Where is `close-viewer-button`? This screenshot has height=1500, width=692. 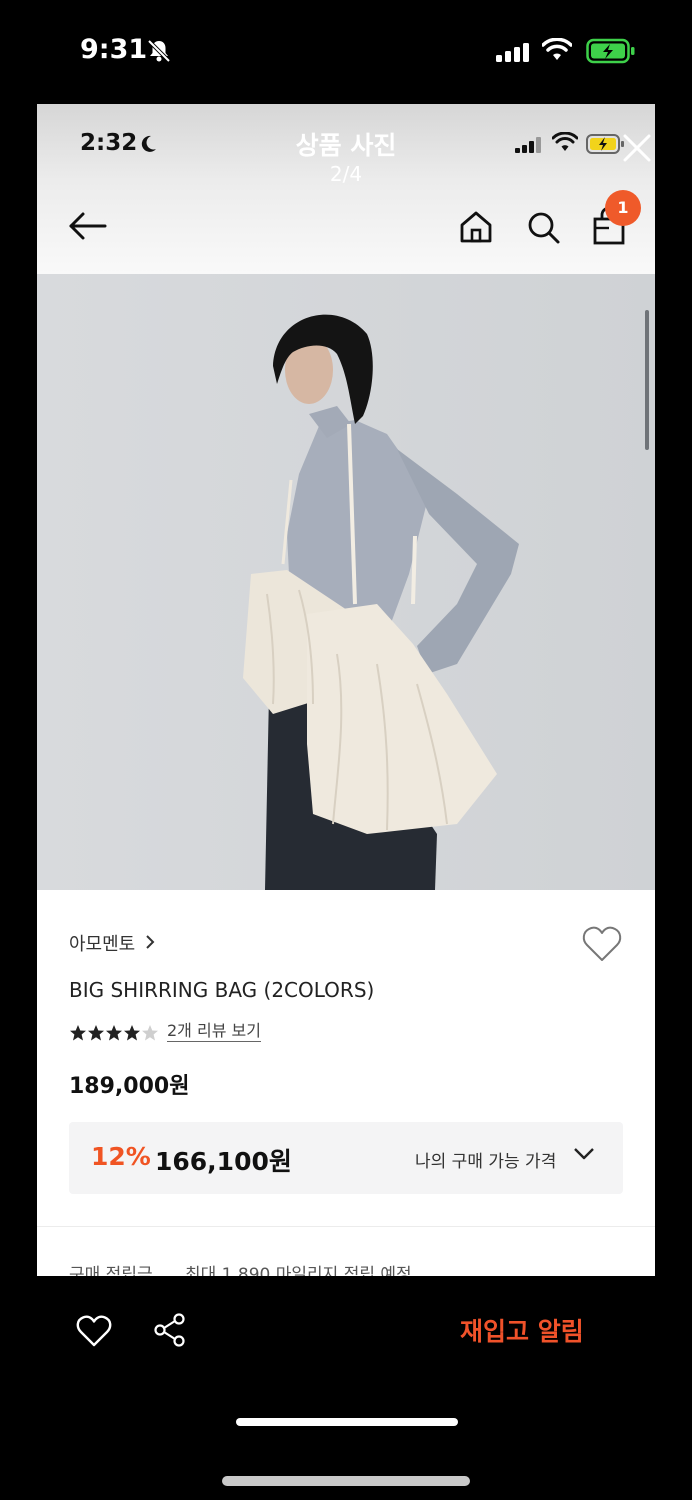
close-viewer-button is located at coordinates (637, 148).